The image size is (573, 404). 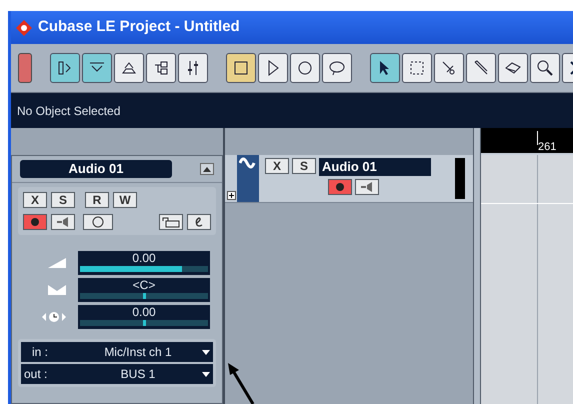 What do you see at coordinates (144, 263) in the screenshot?
I see `volume-fader: 0.00` at bounding box center [144, 263].